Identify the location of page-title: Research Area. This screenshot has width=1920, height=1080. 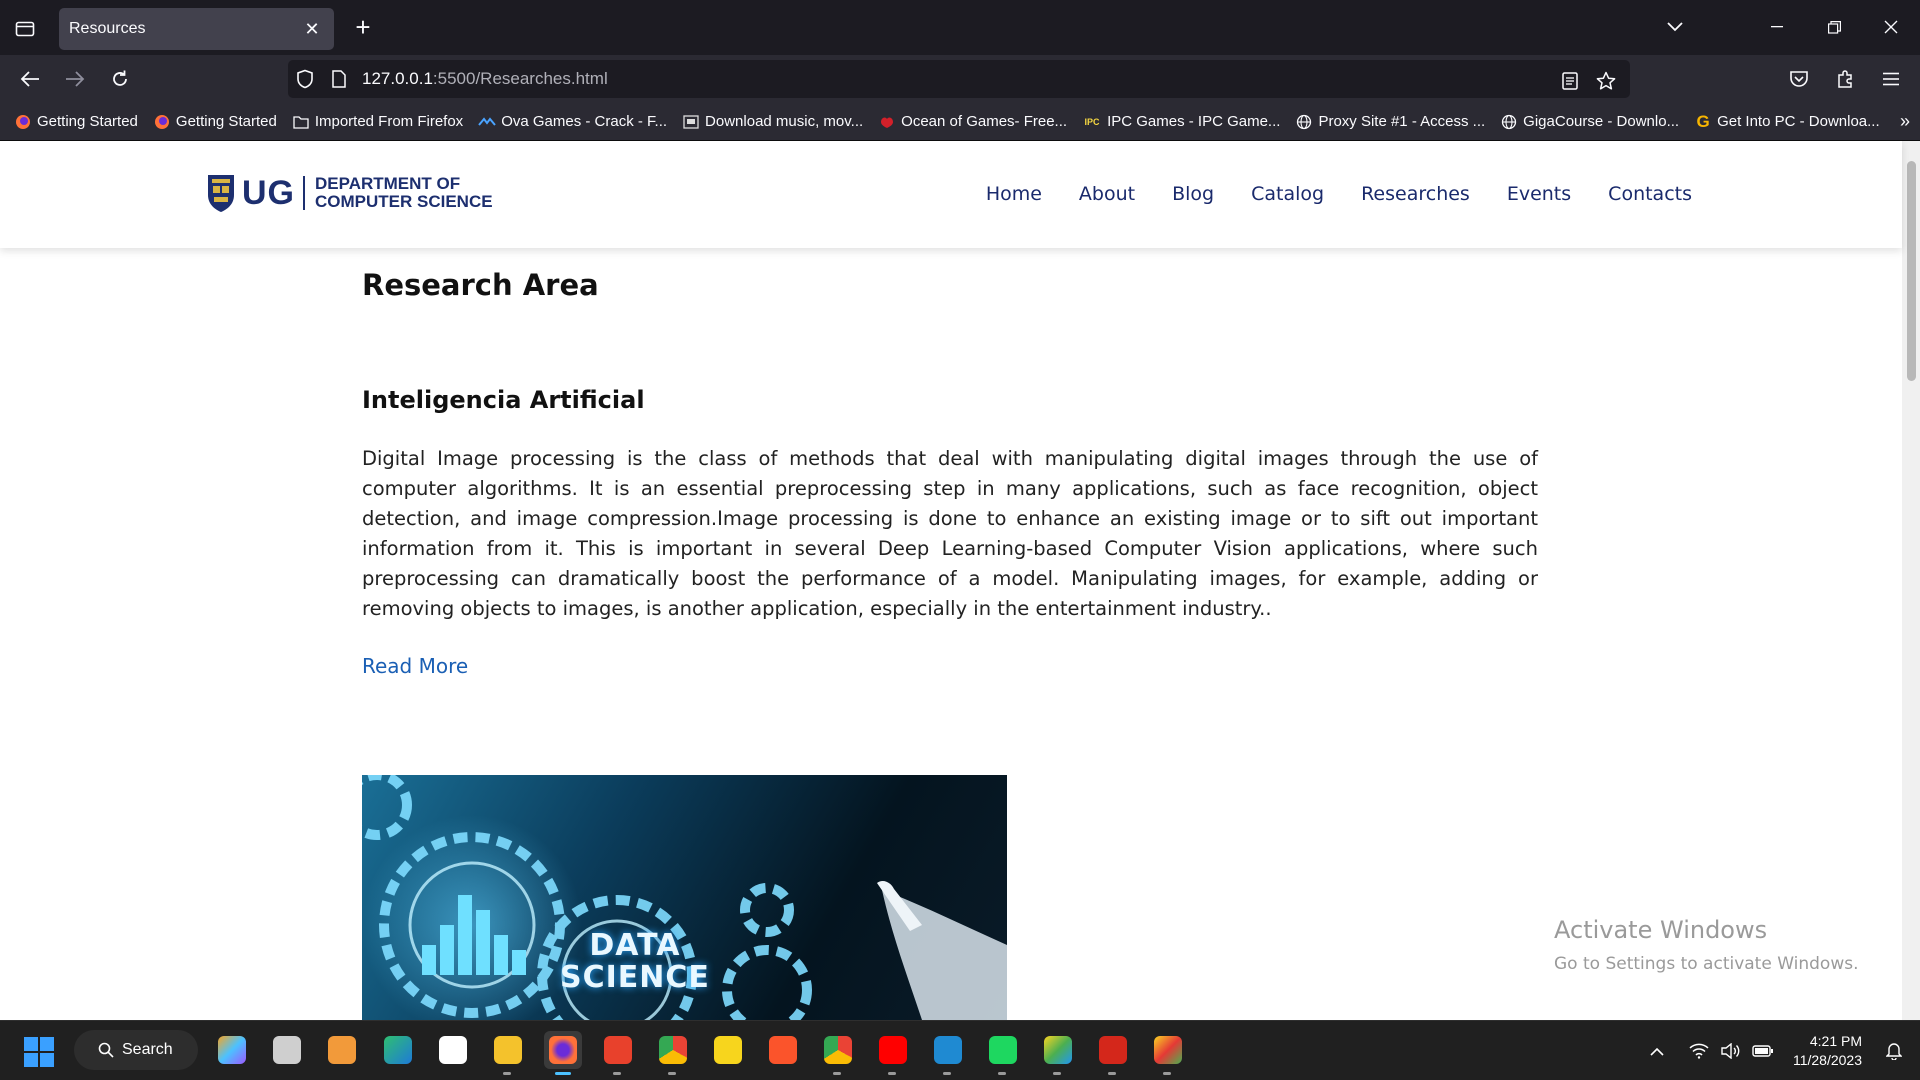
(480, 285).